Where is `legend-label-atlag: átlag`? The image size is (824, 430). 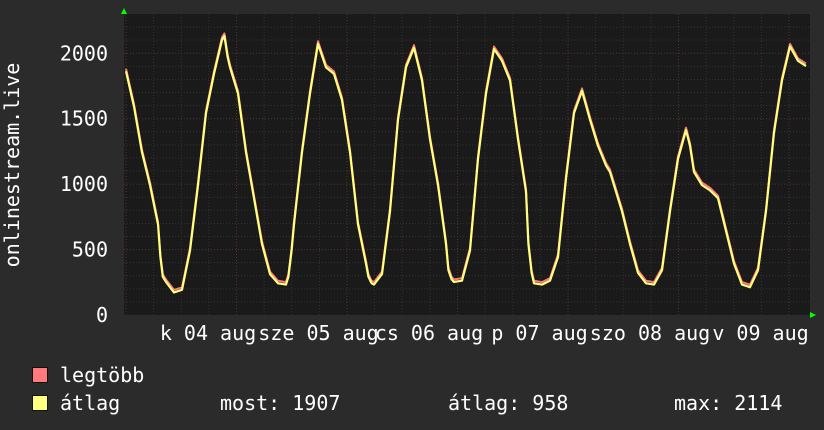
legend-label-atlag: átlag is located at coordinates (90, 403).